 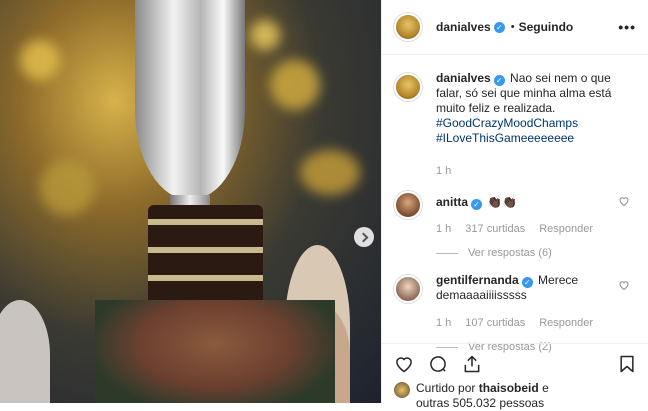 What do you see at coordinates (536, 138) in the screenshot?
I see `hashtag-link: #ILoveThisGameeeeeeee` at bounding box center [536, 138].